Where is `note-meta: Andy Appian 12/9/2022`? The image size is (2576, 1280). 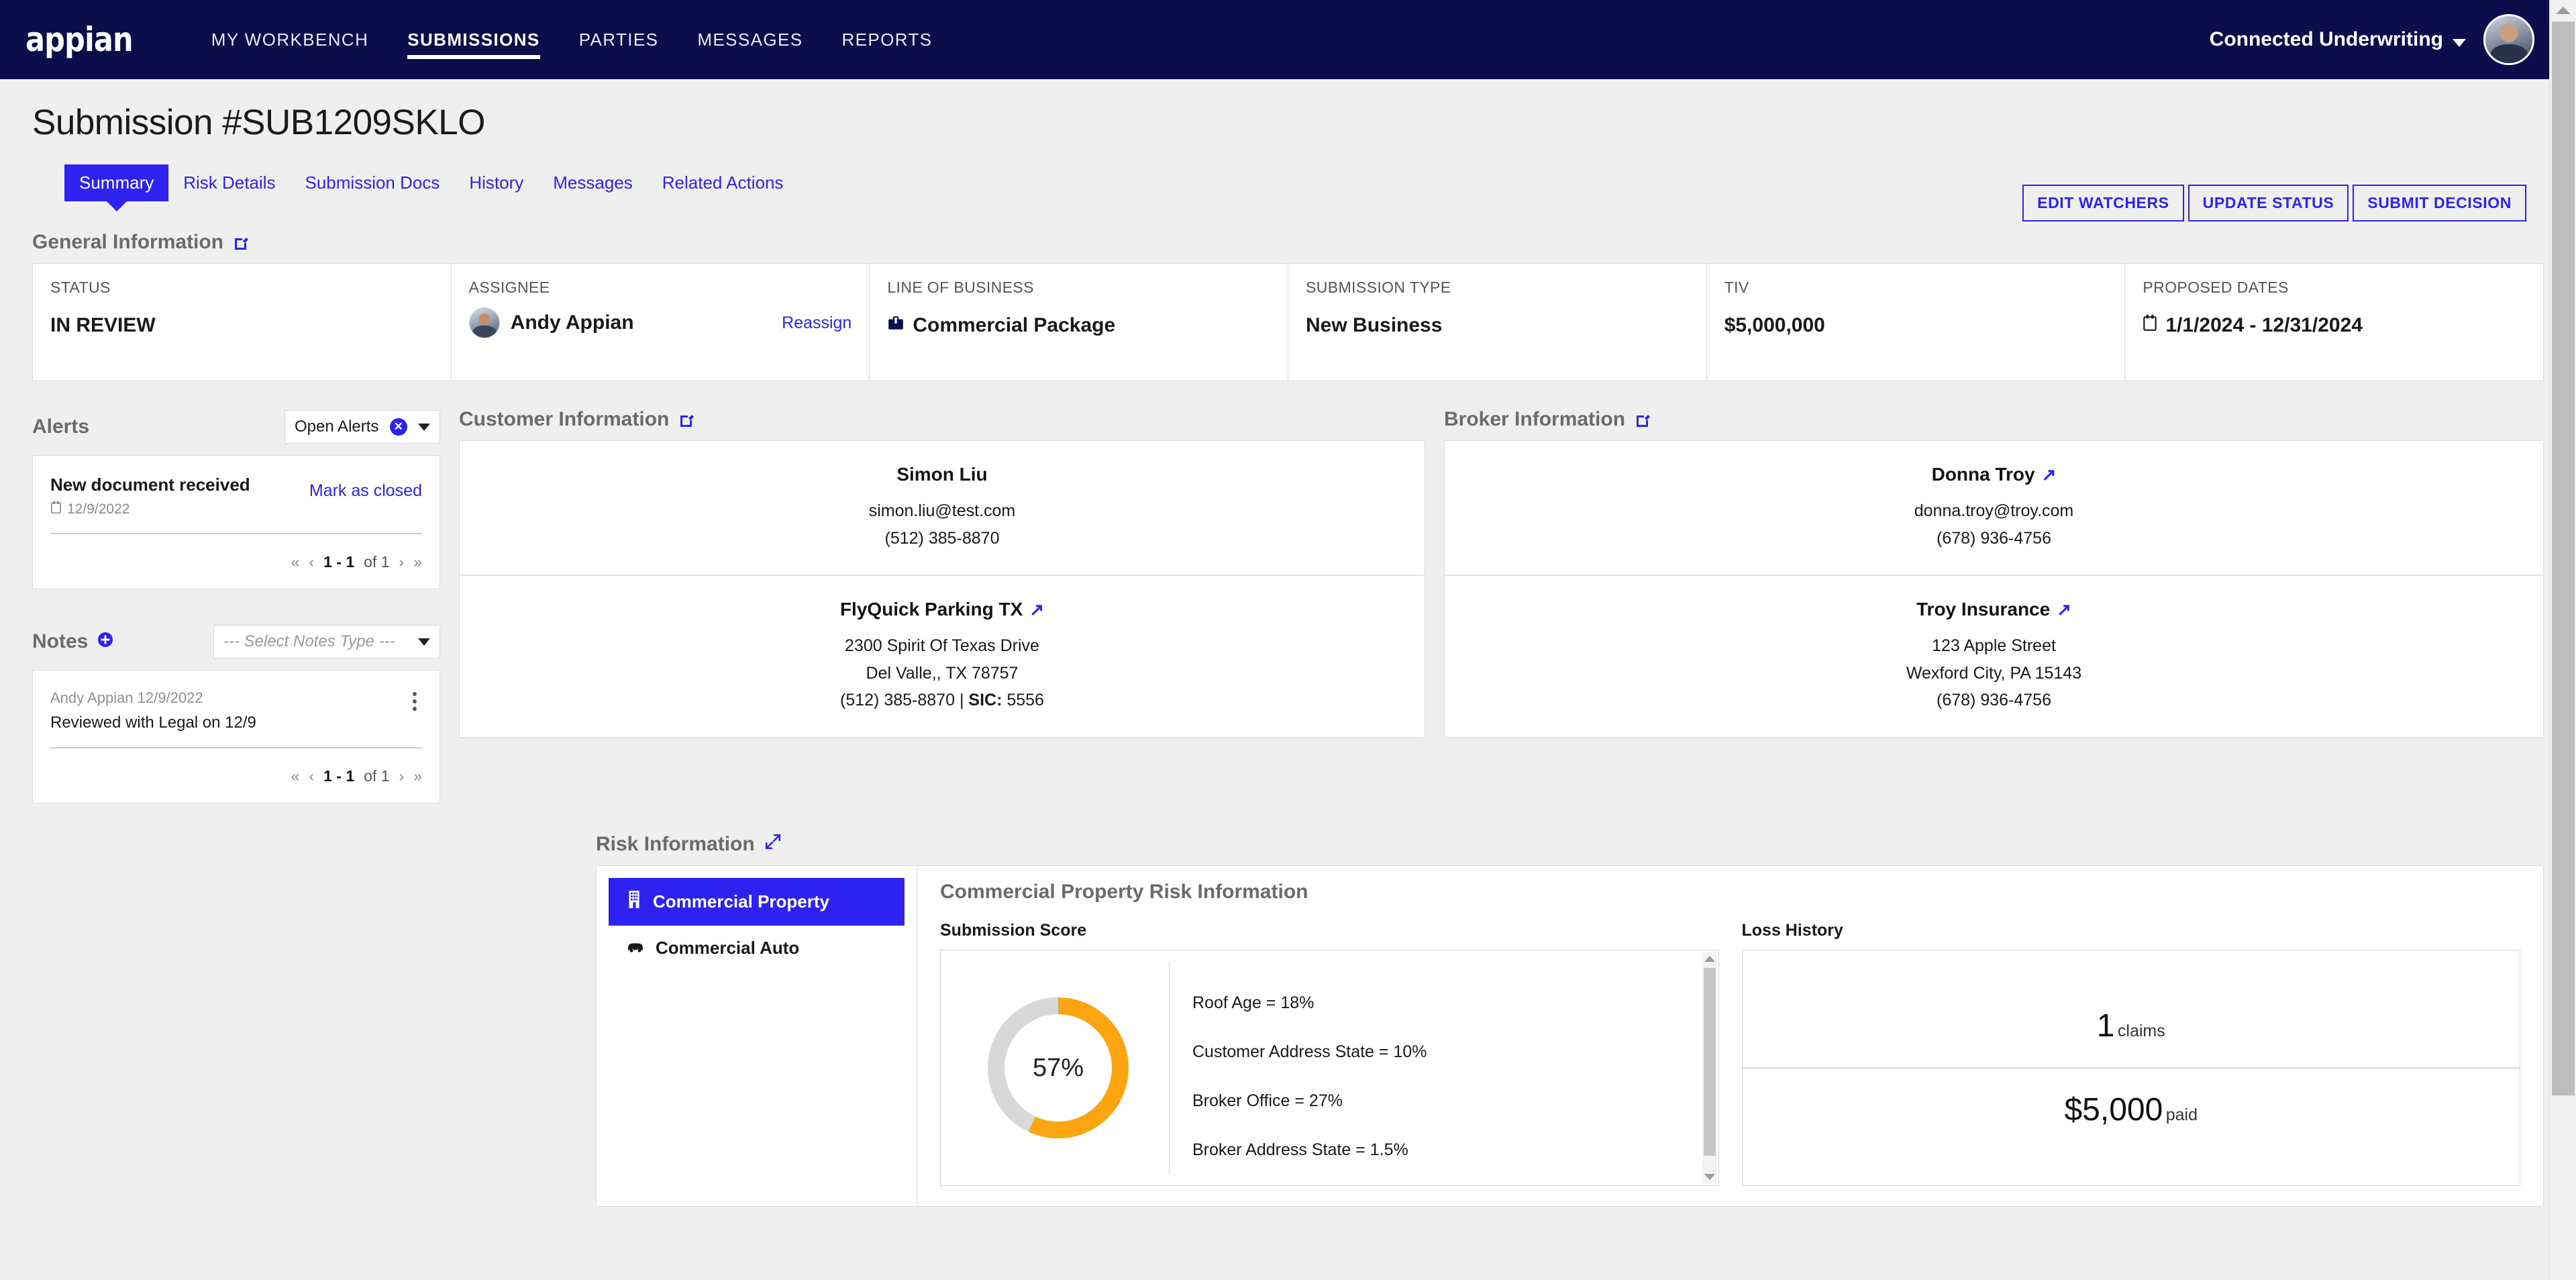
note-meta: Andy Appian 12/9/2022 is located at coordinates (126, 697).